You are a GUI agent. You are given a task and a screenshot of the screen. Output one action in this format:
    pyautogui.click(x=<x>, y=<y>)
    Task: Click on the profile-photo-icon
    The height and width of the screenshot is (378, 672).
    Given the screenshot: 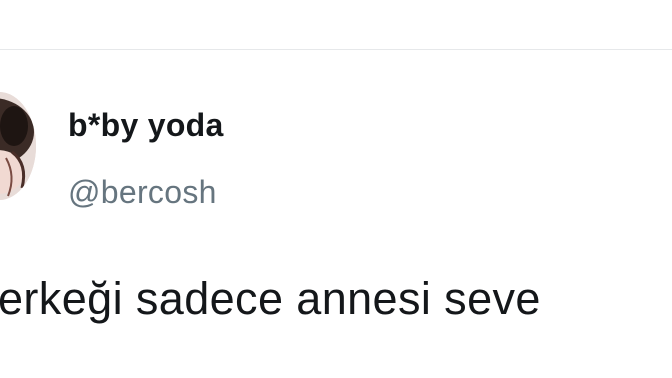 What is the action you would take?
    pyautogui.click(x=18, y=146)
    